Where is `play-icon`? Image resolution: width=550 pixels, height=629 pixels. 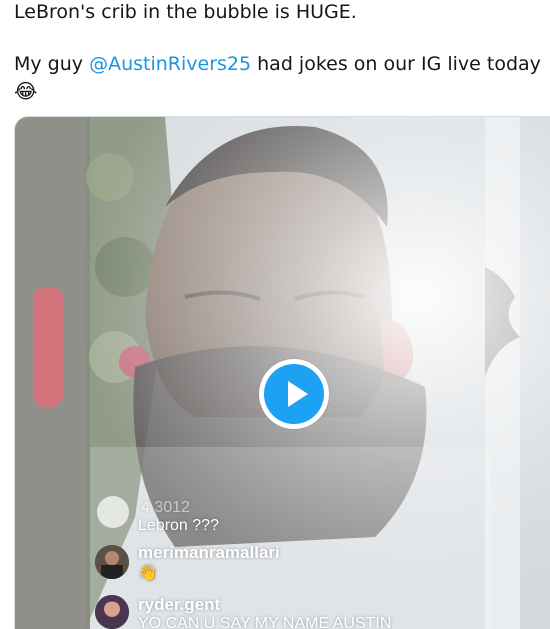
play-icon is located at coordinates (298, 394).